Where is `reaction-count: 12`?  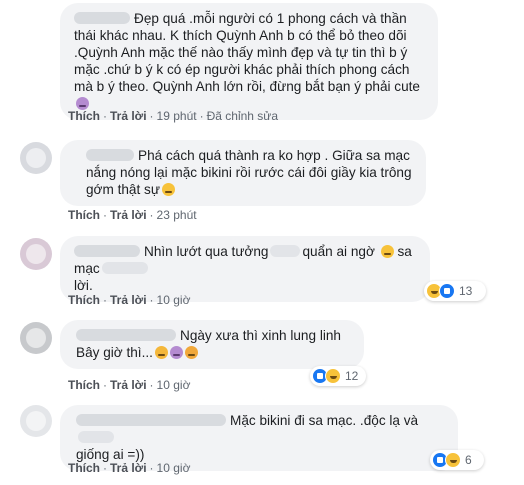 reaction-count: 12 is located at coordinates (352, 376).